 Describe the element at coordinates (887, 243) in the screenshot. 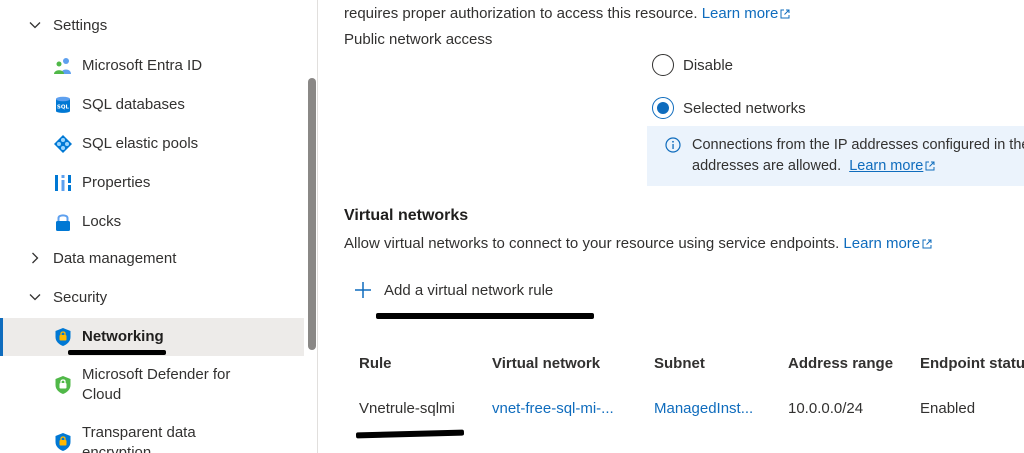

I see `vnet-learn-more-link: Learn more` at that location.